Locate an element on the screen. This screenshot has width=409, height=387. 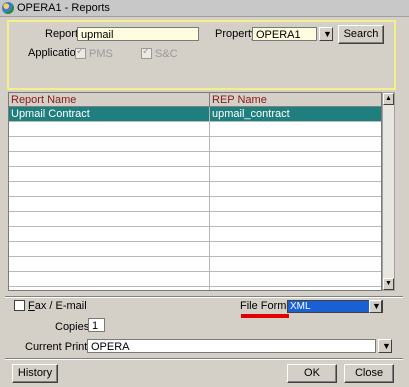
scroll-down-button: ▼ is located at coordinates (388, 284).